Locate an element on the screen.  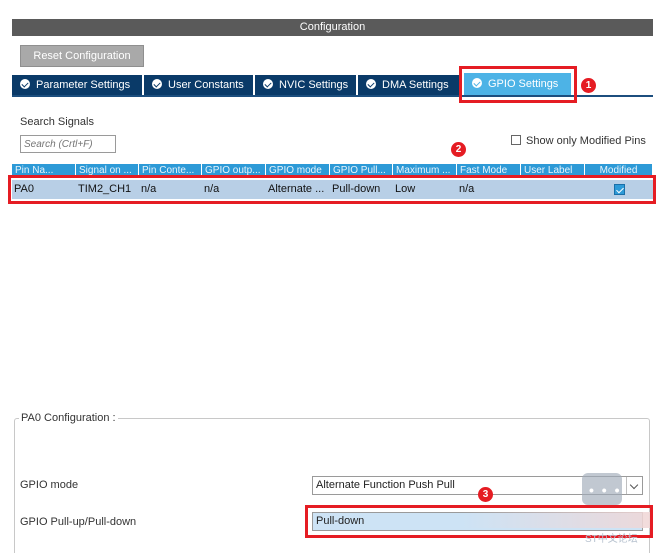
tab-label: NVIC Settings is located at coordinates (314, 85).